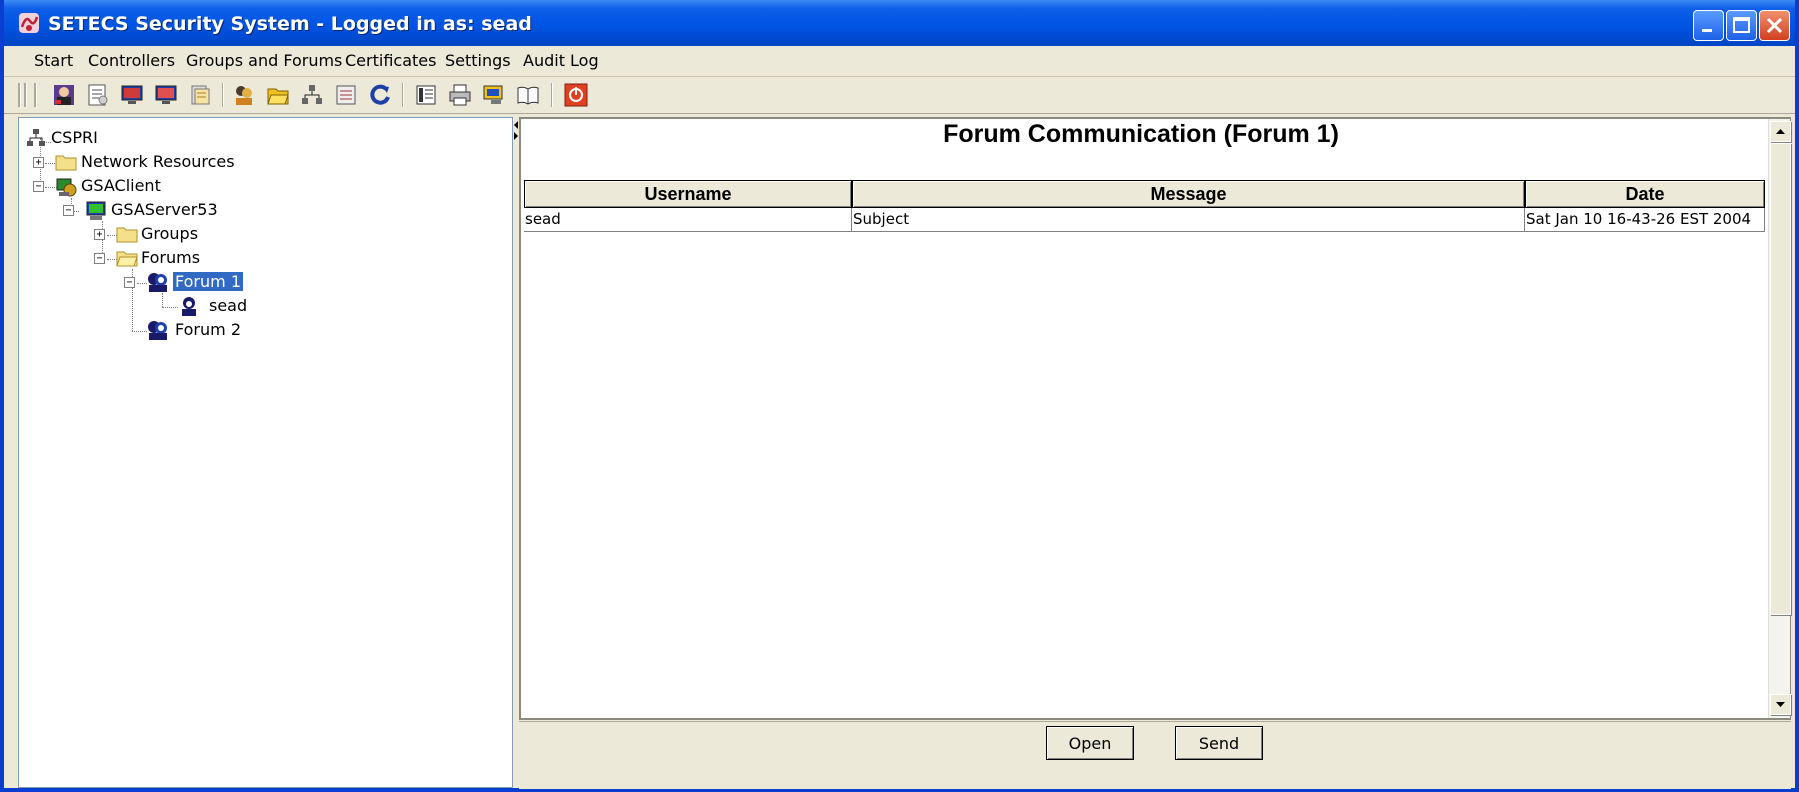  Describe the element at coordinates (169, 233) in the screenshot. I see `tree-node-groups: Groups` at that location.